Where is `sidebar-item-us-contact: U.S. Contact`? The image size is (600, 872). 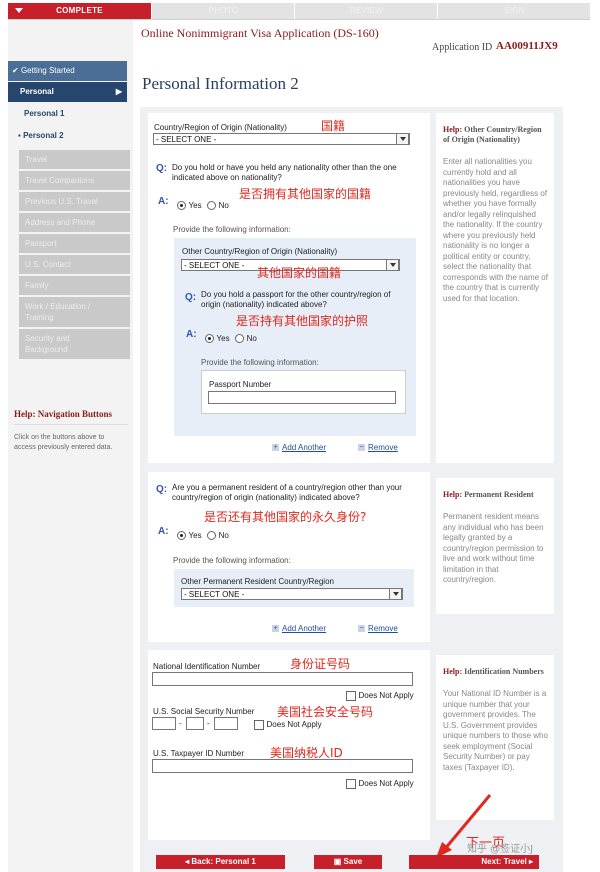
sidebar-item-us-contact: U.S. Contact is located at coordinates (74, 264).